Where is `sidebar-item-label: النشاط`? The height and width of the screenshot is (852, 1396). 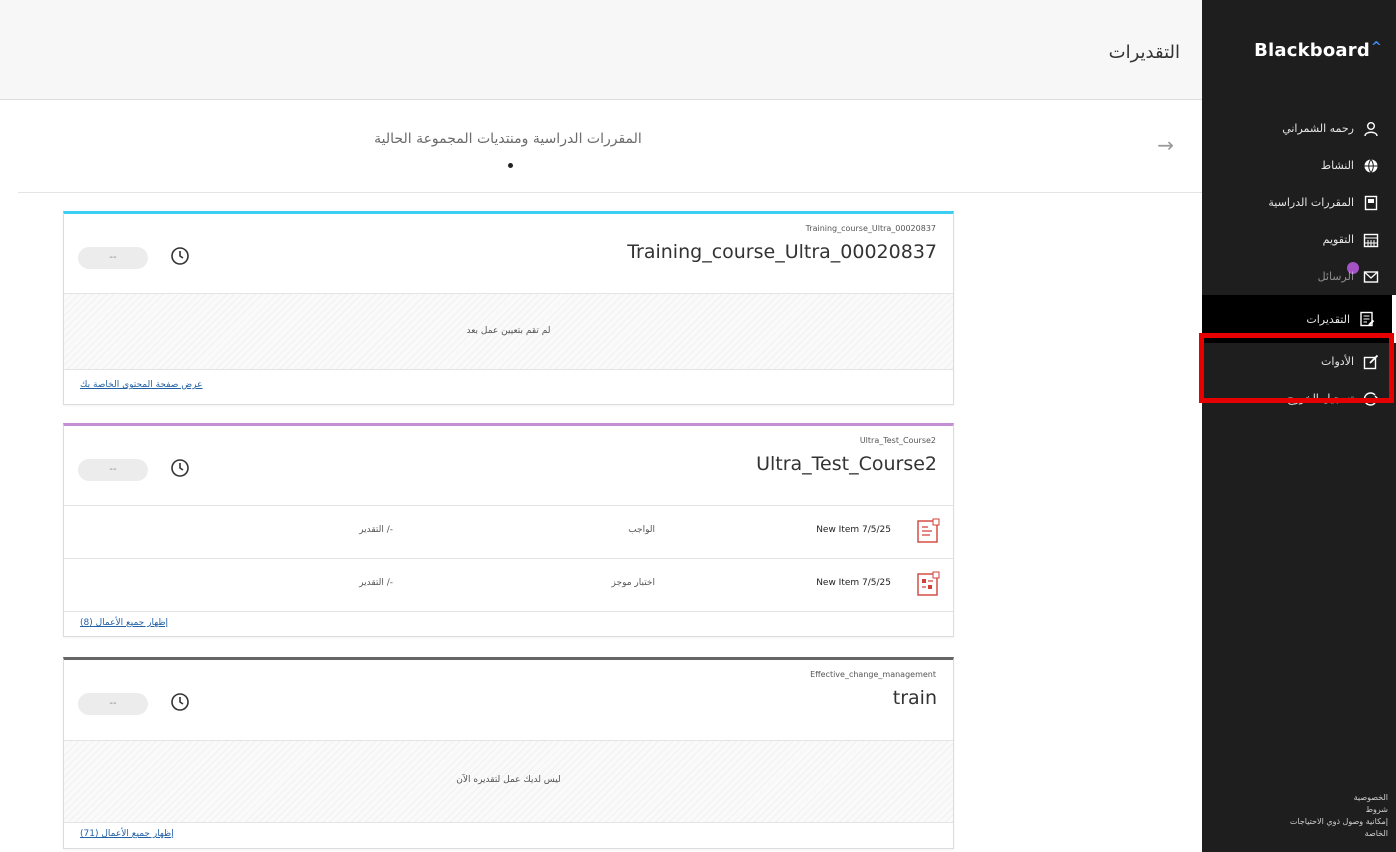
sidebar-item-label: النشاط is located at coordinates (1337, 165).